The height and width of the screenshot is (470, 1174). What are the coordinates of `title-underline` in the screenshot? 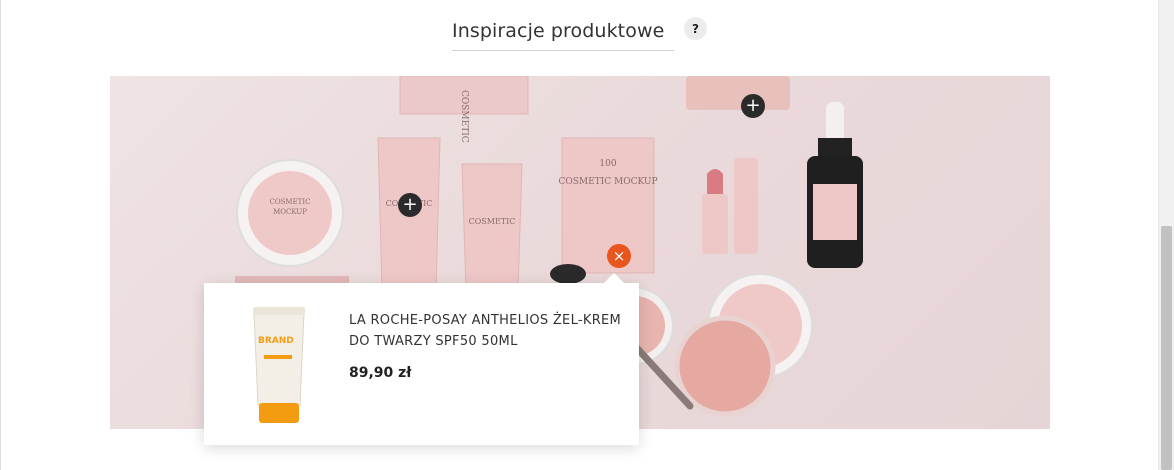 It's located at (563, 50).